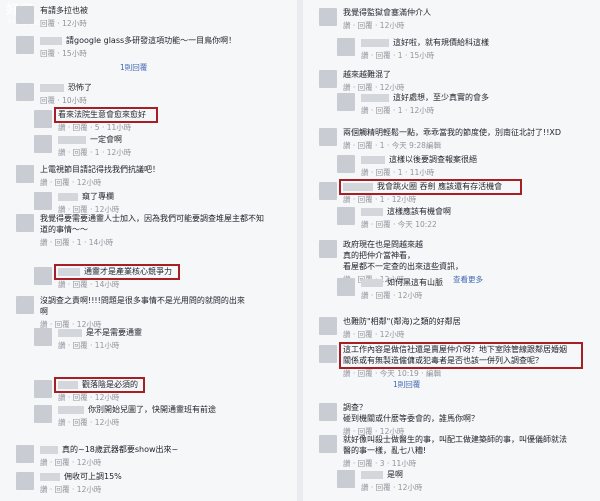 Image resolution: width=600 pixels, height=501 pixels. I want to click on comment-text-line: 佣收可上調15%, so click(93, 476).